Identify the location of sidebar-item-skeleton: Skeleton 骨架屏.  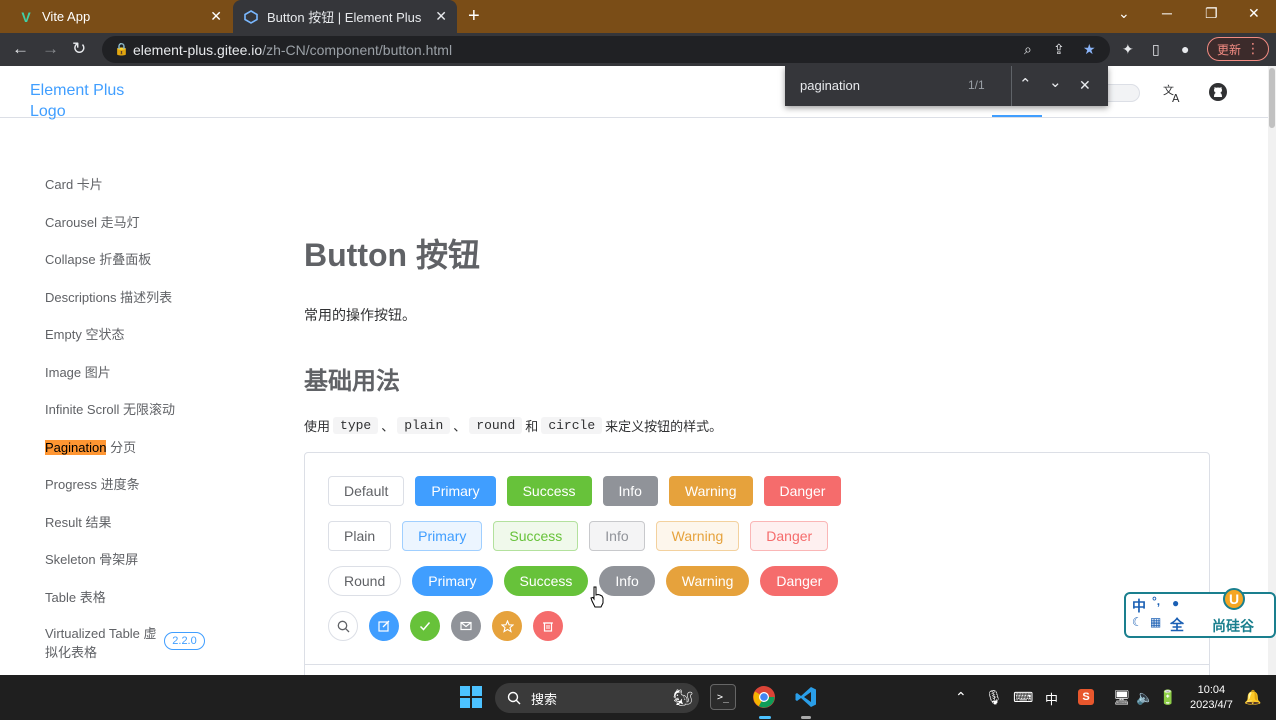
(91, 558).